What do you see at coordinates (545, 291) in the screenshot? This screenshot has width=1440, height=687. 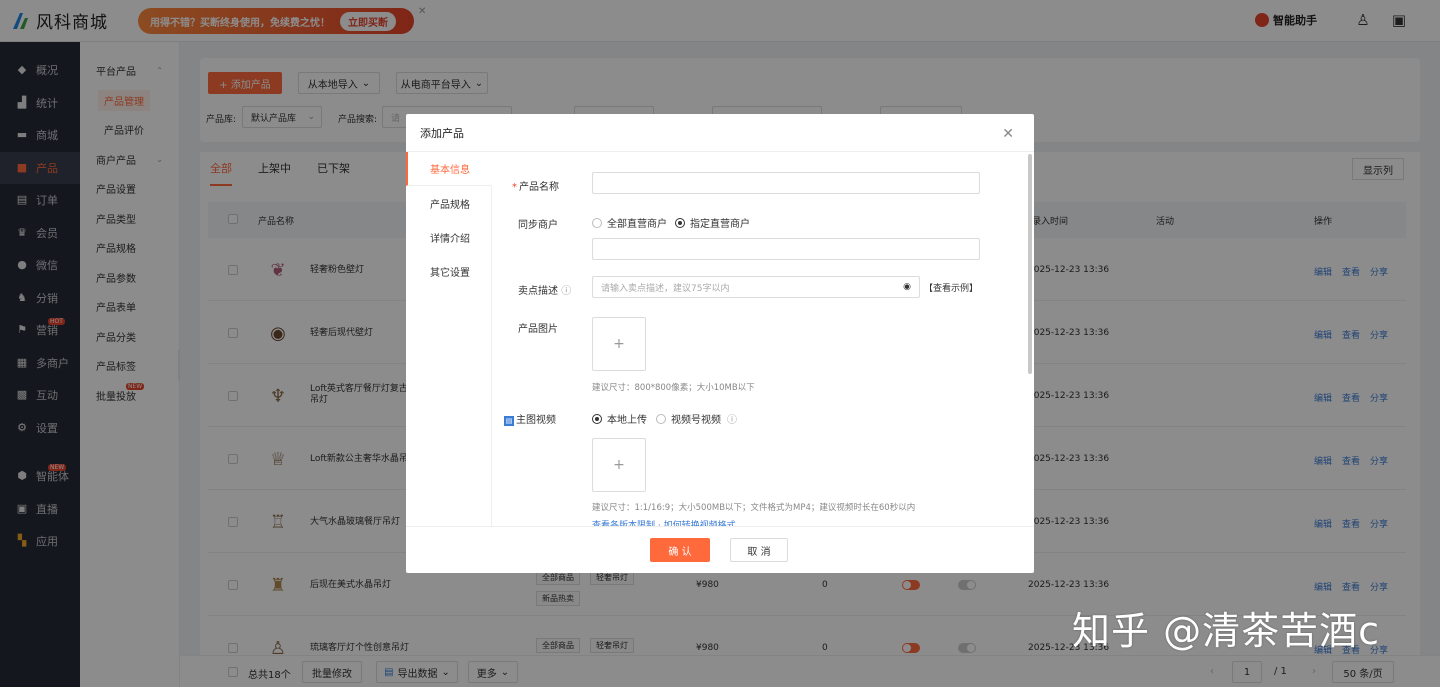 I see `desc-label: 卖点描述 ⓘ` at bounding box center [545, 291].